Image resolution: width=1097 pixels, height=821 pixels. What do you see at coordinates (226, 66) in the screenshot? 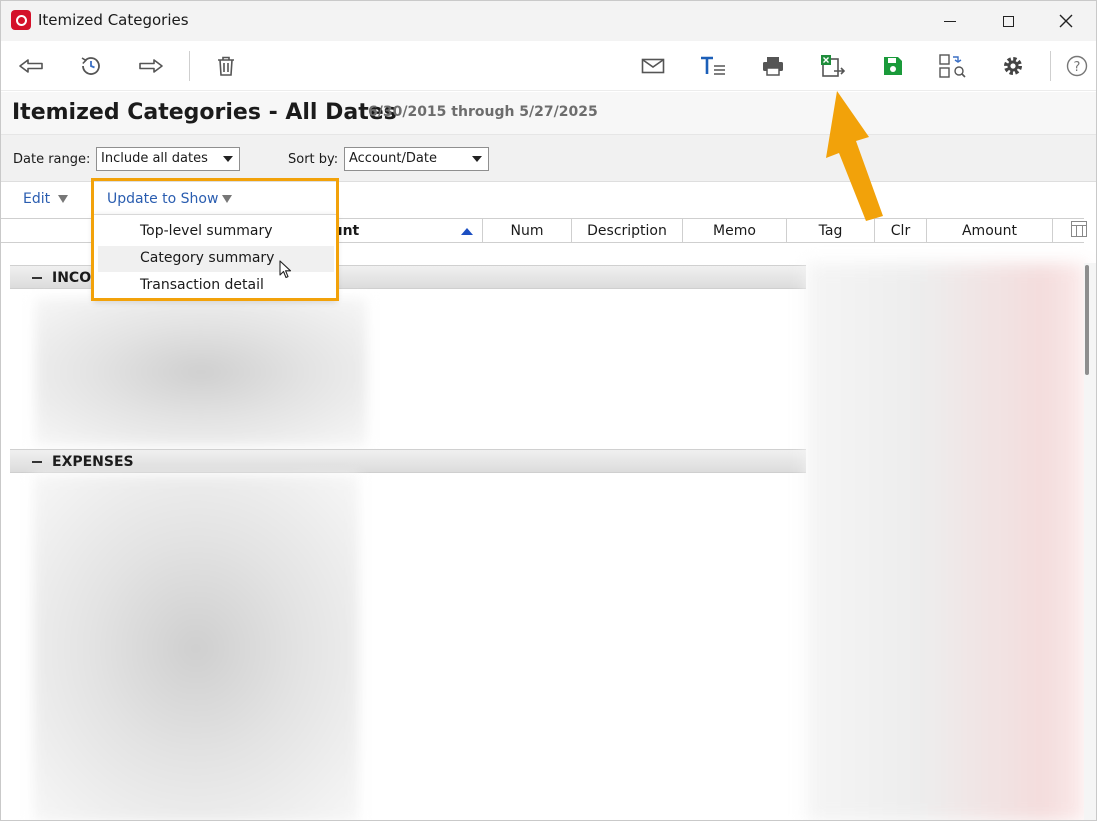
I see `trash-icon` at bounding box center [226, 66].